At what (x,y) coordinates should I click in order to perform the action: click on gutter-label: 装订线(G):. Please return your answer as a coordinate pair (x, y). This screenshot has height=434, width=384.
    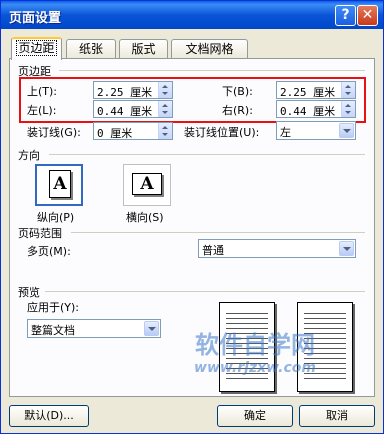
    Looking at the image, I should click on (54, 132).